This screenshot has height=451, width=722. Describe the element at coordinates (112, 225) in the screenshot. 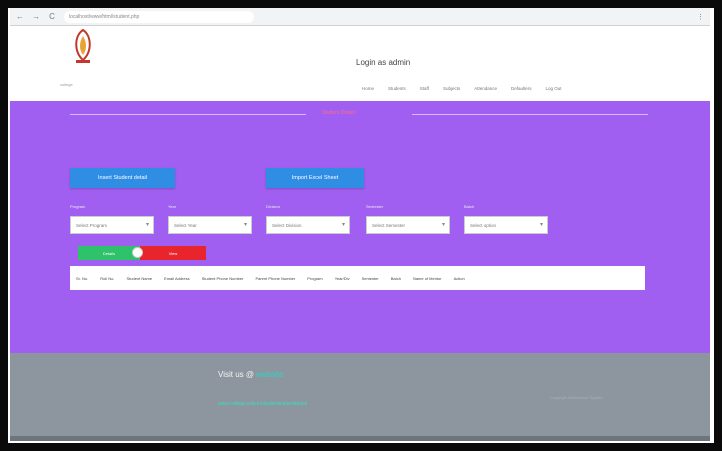

I see `program-select: Select Program ▾` at that location.